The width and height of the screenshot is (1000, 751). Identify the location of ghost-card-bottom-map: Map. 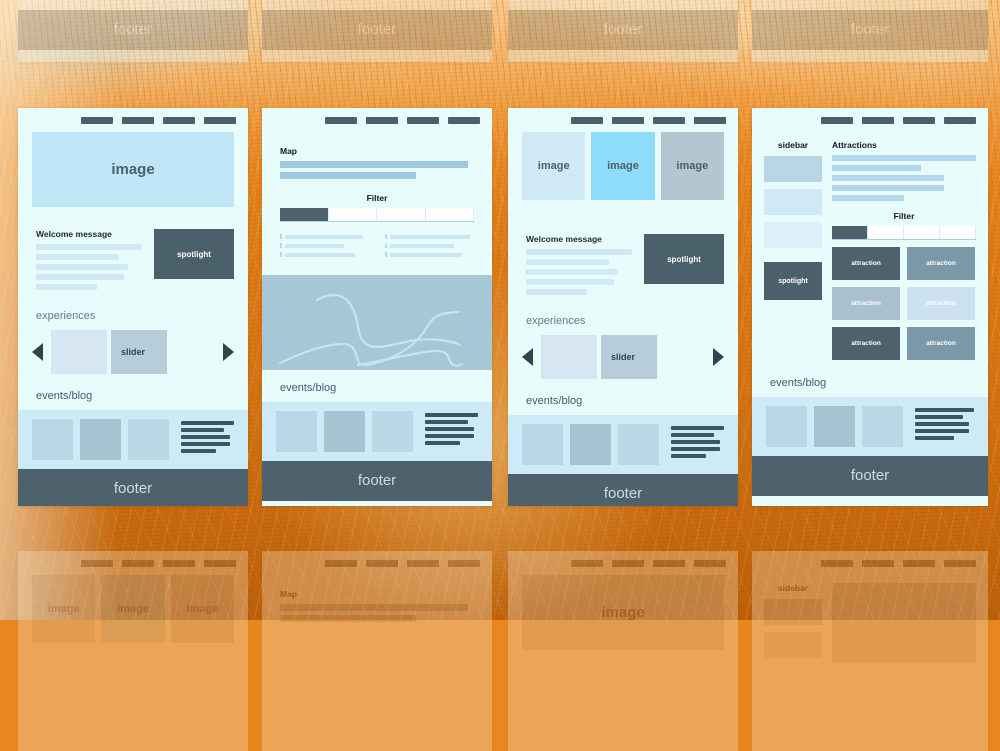
(377, 651).